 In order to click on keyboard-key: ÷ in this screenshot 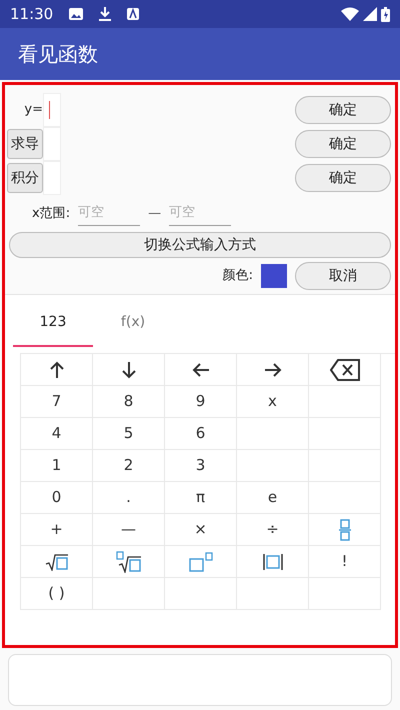, I will do `click(273, 530)`.